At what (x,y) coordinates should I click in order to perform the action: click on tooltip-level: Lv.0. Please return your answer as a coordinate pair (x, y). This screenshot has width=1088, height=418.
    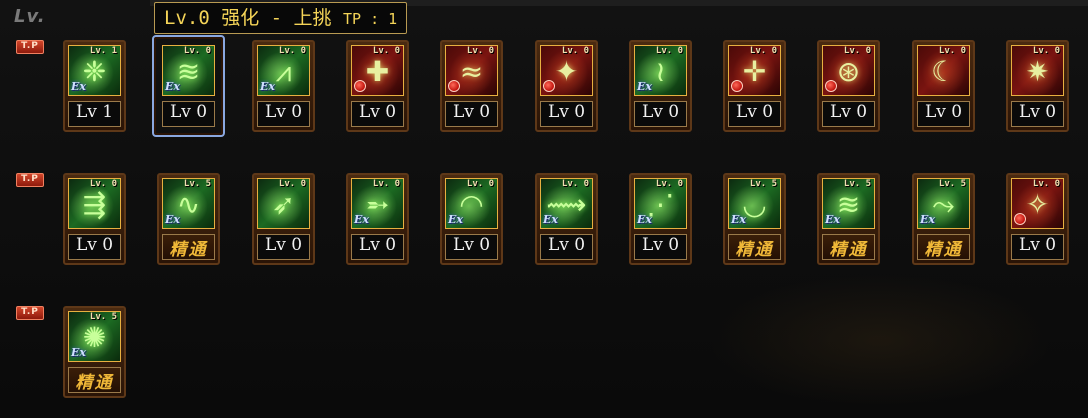
    Looking at the image, I should click on (187, 18).